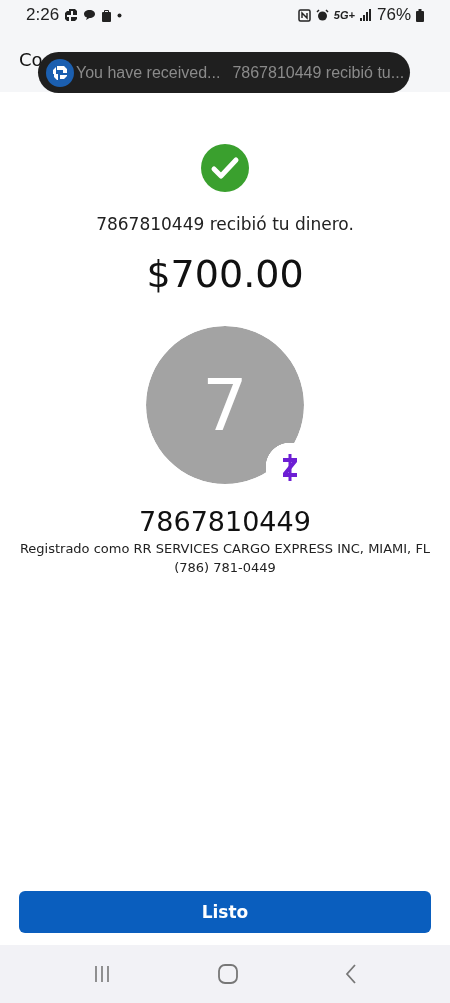  Describe the element at coordinates (225, 168) in the screenshot. I see `success-check-icon` at that location.